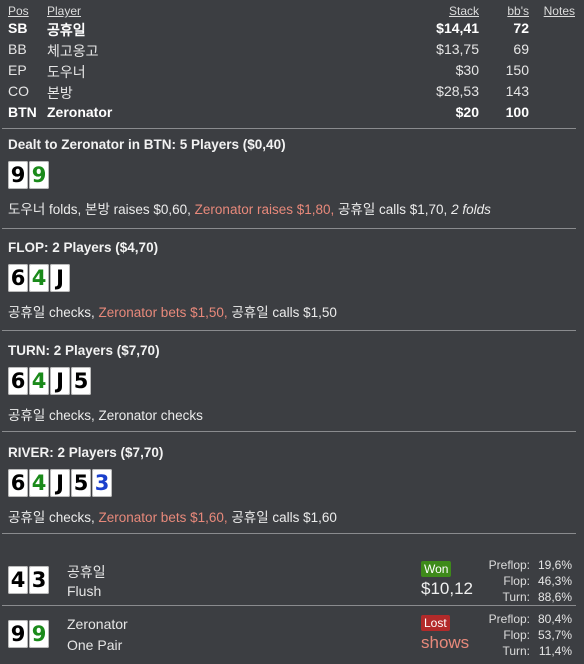  What do you see at coordinates (292, 483) in the screenshot?
I see `card-group: 64J53` at bounding box center [292, 483].